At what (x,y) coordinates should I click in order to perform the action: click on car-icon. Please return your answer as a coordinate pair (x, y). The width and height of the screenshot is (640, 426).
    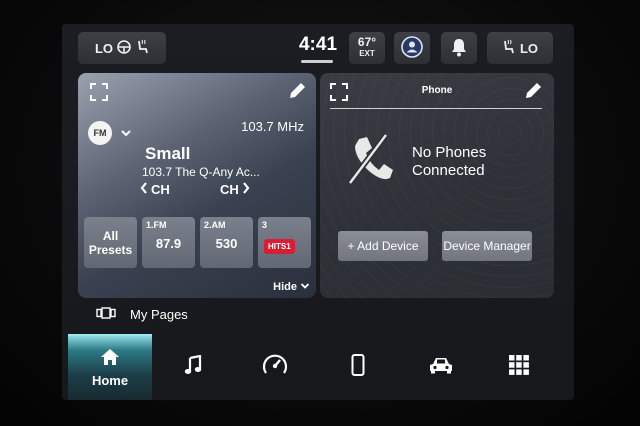
    Looking at the image, I should click on (441, 367).